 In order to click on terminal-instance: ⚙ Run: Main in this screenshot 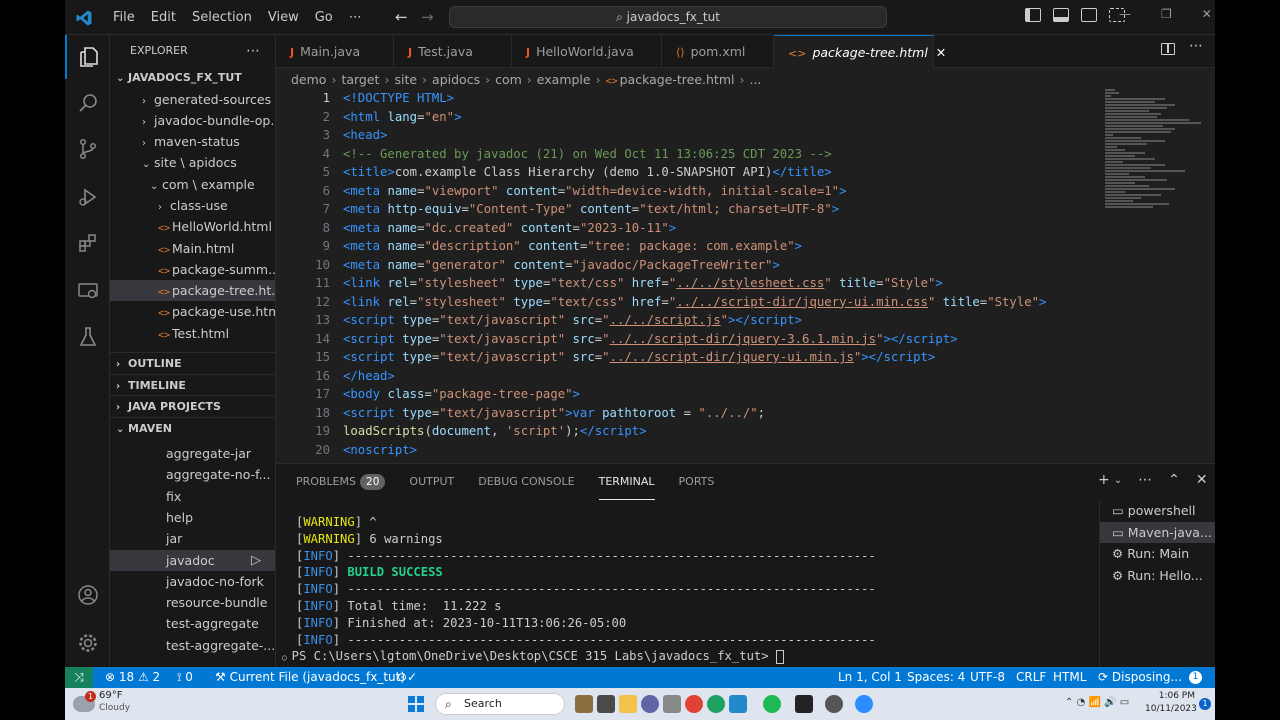, I will do `click(1157, 554)`.